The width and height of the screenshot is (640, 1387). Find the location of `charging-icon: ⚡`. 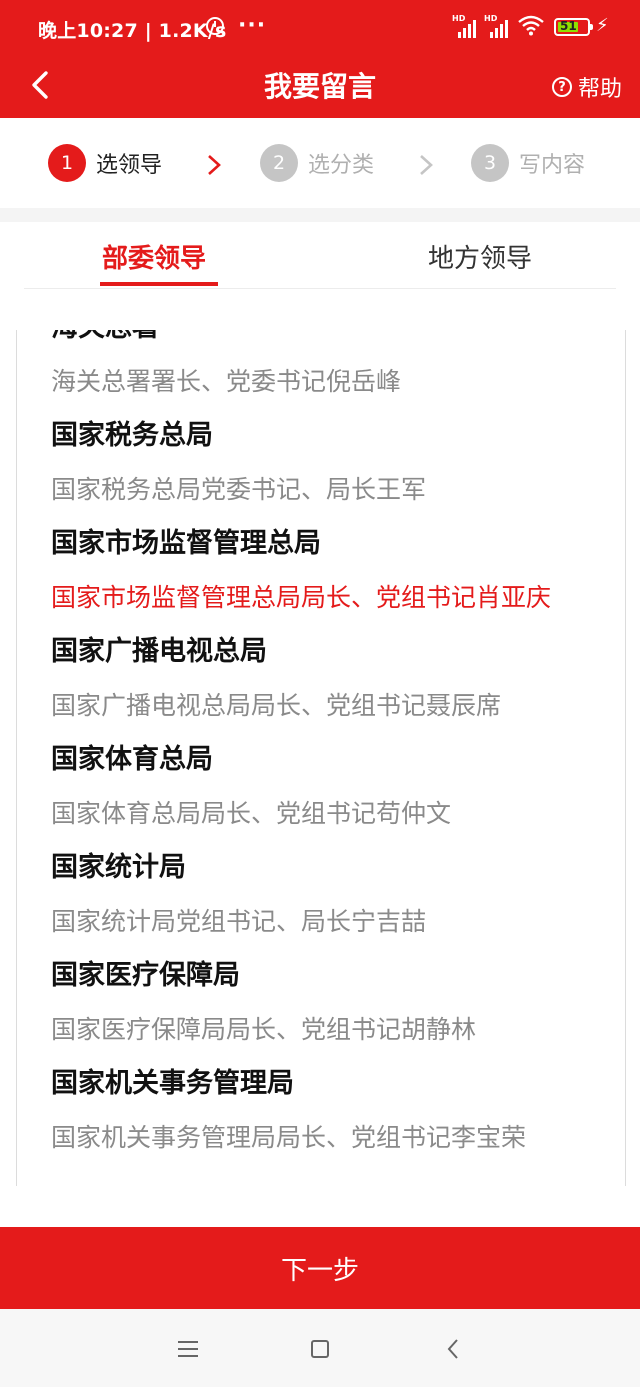

charging-icon: ⚡ is located at coordinates (602, 25).